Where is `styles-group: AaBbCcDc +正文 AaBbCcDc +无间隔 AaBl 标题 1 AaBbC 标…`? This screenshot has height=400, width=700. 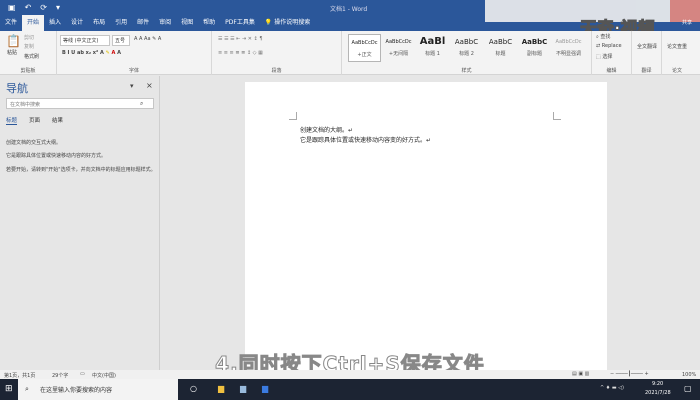
styles-group: AaBbCcDc +正文 AaBbCcDc +无间隔 AaBl 标题 1 AaBbC 标… is located at coordinates (467, 53).